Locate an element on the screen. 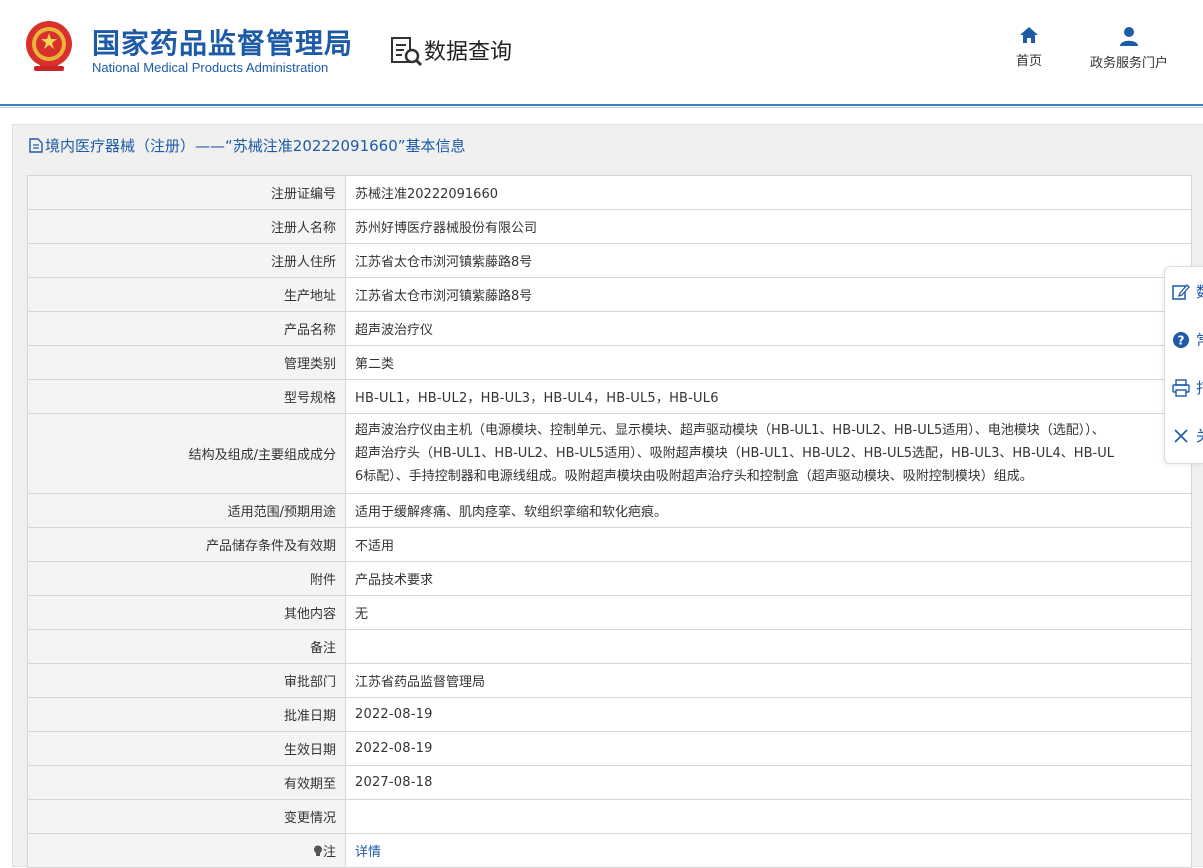  side-item-label: 数 is located at coordinates (1199, 291).